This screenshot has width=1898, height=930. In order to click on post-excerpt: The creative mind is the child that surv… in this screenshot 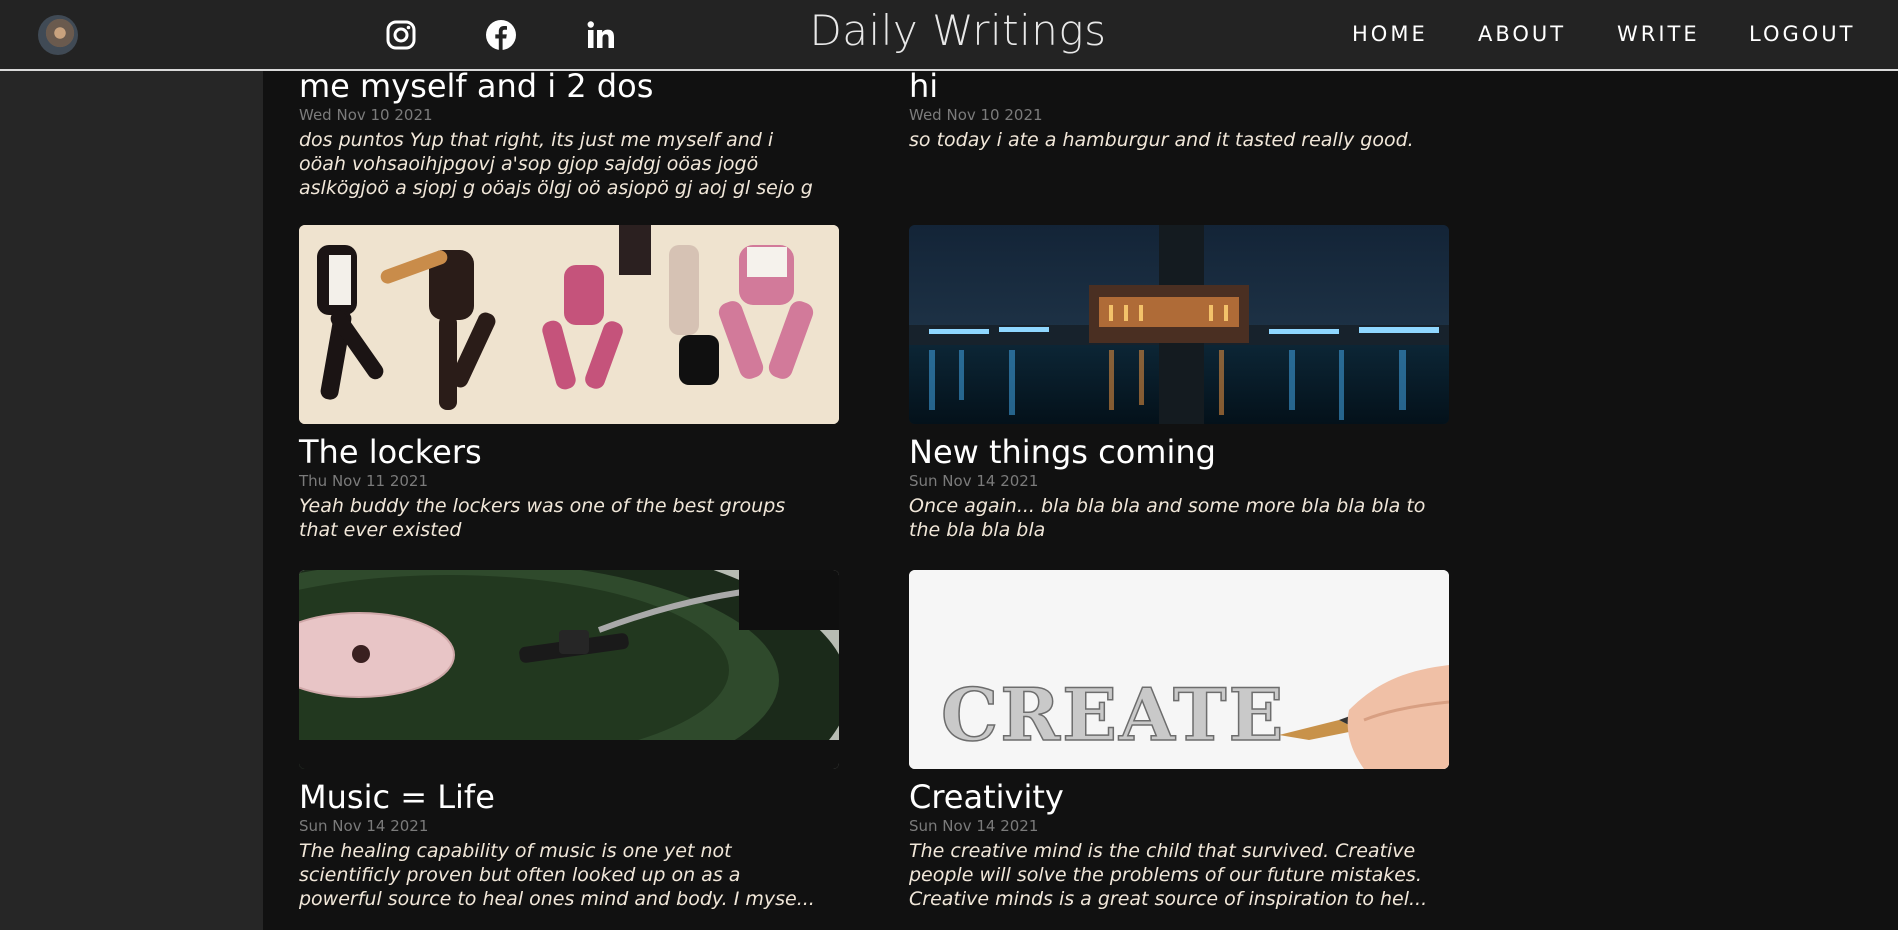, I will do `click(1168, 875)`.